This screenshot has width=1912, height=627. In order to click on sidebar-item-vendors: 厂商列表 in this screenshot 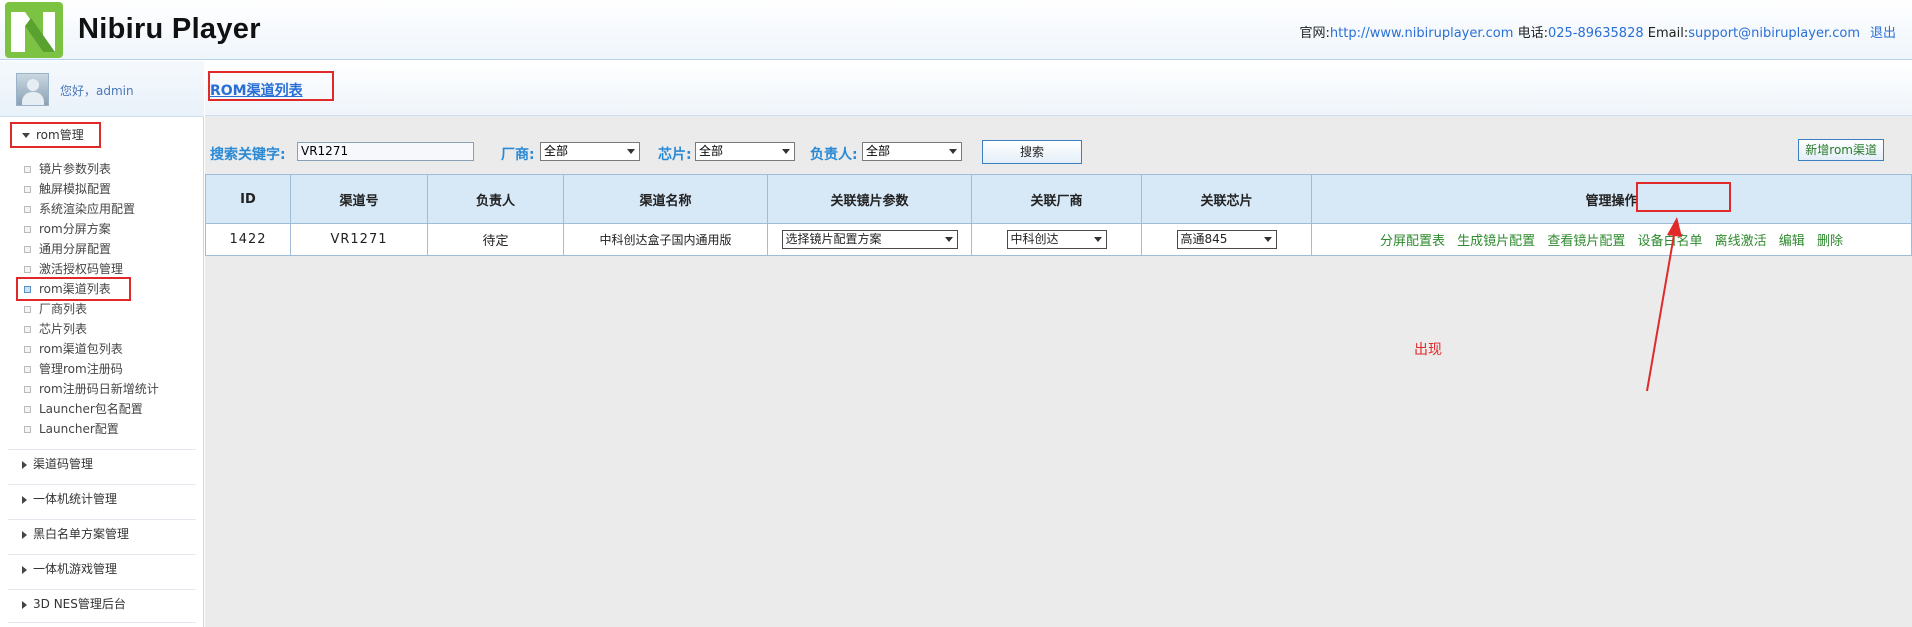, I will do `click(55, 309)`.